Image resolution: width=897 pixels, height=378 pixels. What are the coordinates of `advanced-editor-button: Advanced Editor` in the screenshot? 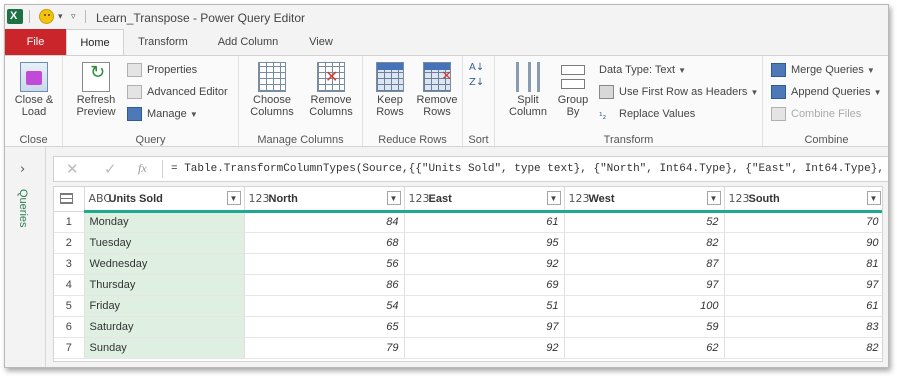 It's located at (177, 92).